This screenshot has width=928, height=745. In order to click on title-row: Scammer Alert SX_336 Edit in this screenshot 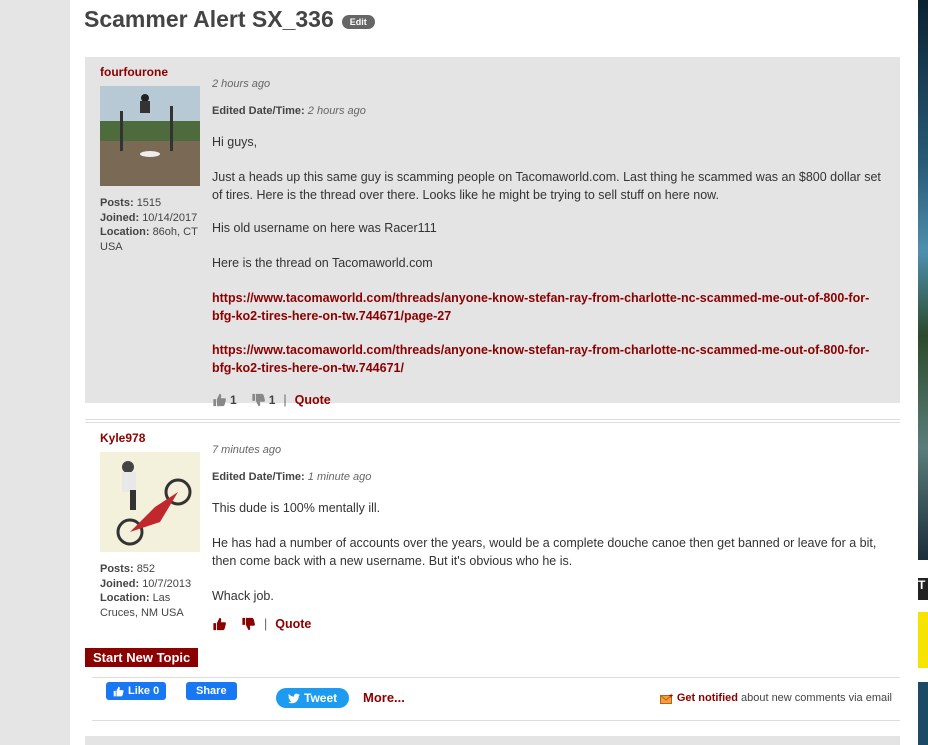, I will do `click(229, 19)`.